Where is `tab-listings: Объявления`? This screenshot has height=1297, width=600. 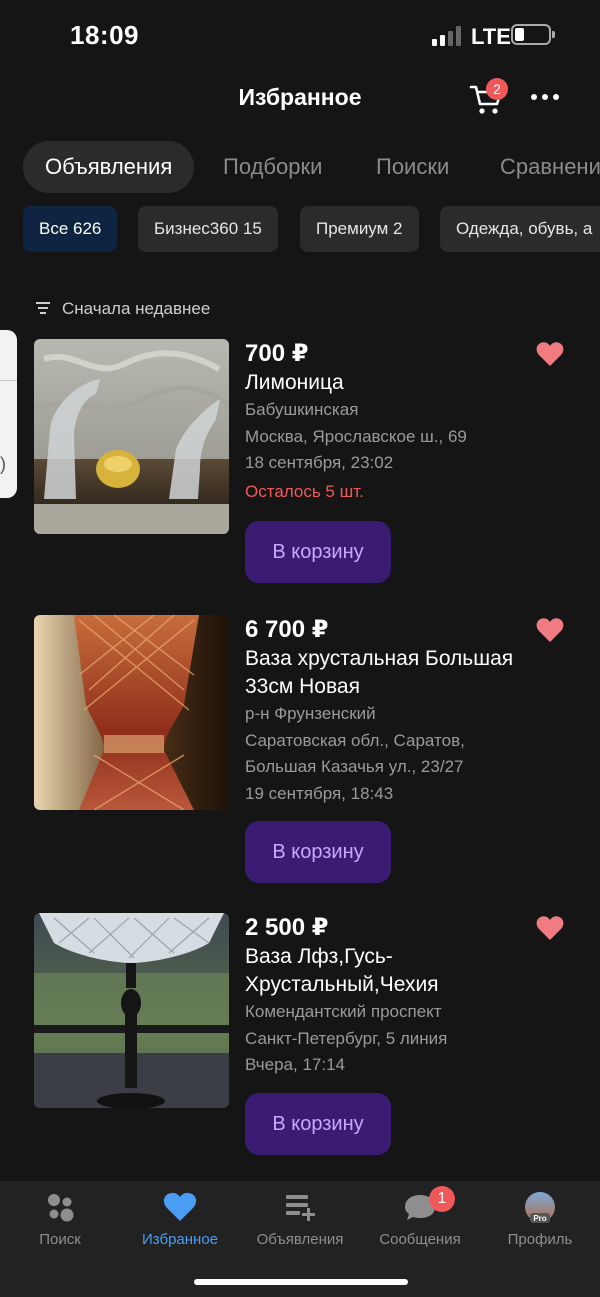
tab-listings: Объявления is located at coordinates (109, 167).